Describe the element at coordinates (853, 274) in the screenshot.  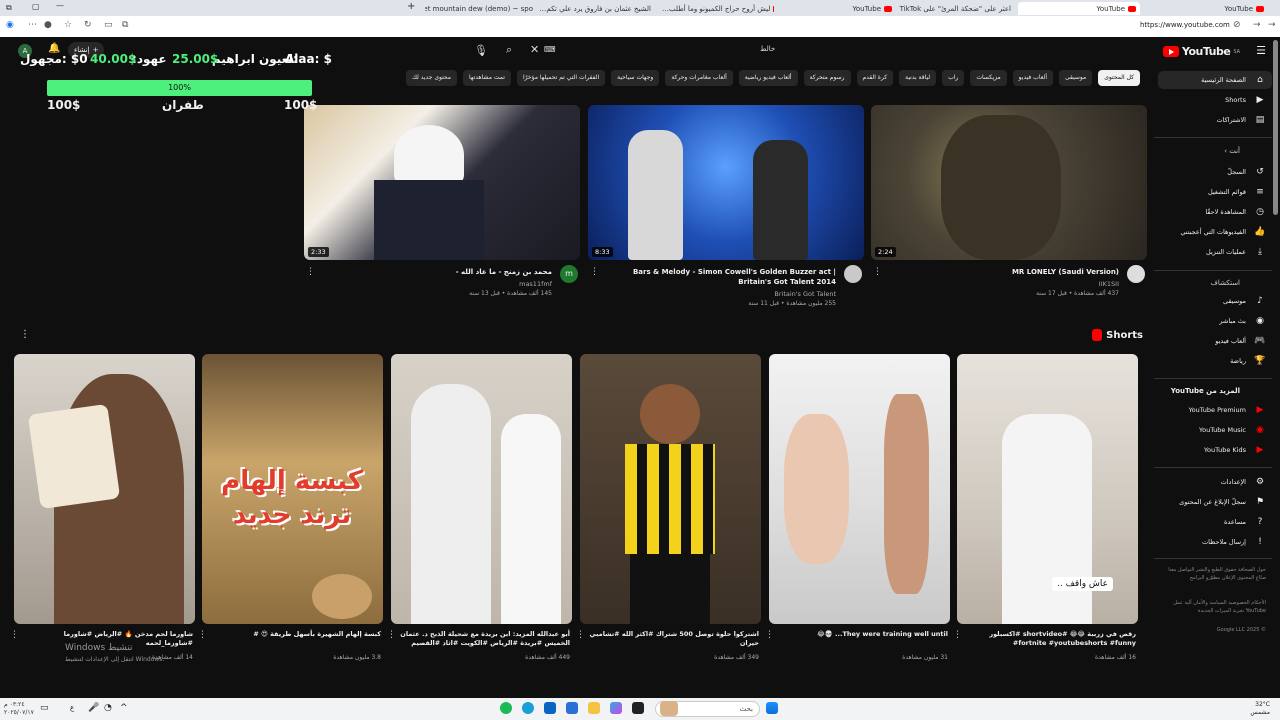
I see `channel-avatar` at that location.